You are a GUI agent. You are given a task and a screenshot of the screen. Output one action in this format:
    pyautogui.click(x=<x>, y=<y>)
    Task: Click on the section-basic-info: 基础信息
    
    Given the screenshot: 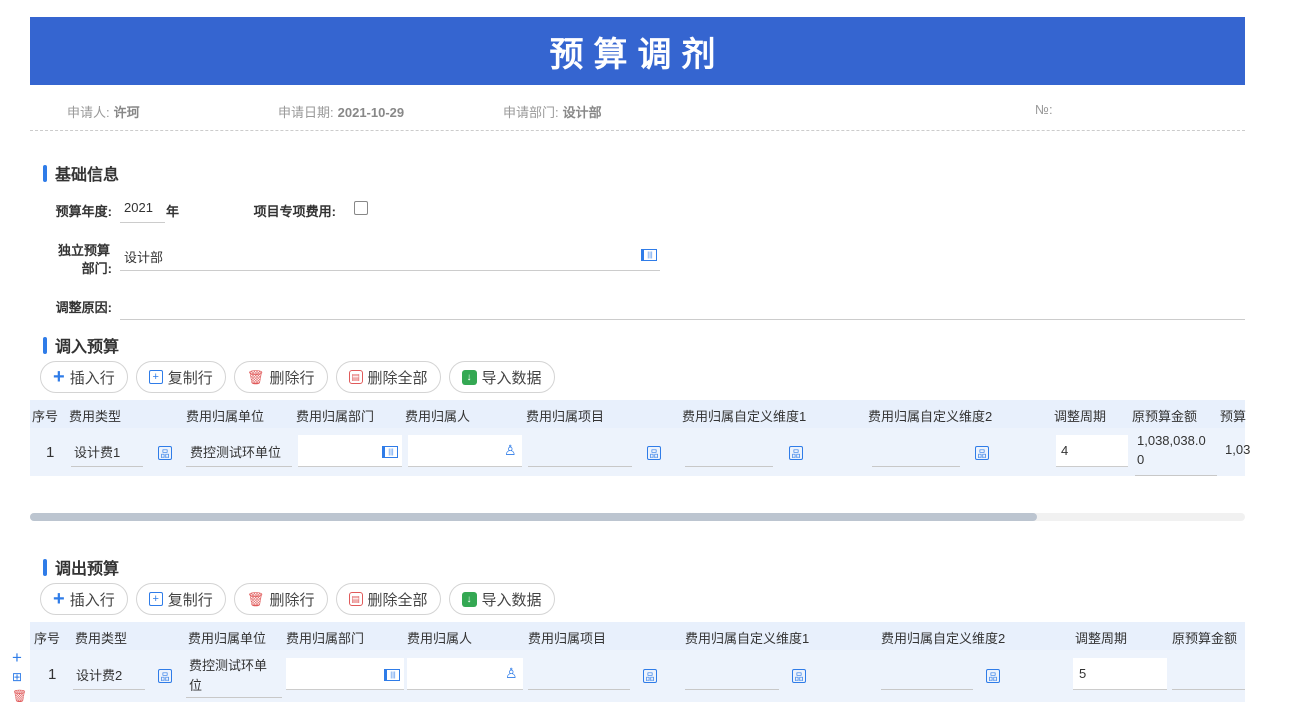 What is the action you would take?
    pyautogui.click(x=81, y=173)
    